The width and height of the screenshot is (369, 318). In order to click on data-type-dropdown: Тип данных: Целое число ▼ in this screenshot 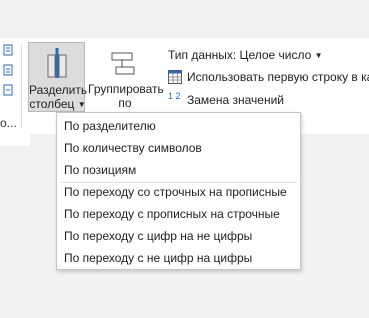, I will do `click(245, 55)`.